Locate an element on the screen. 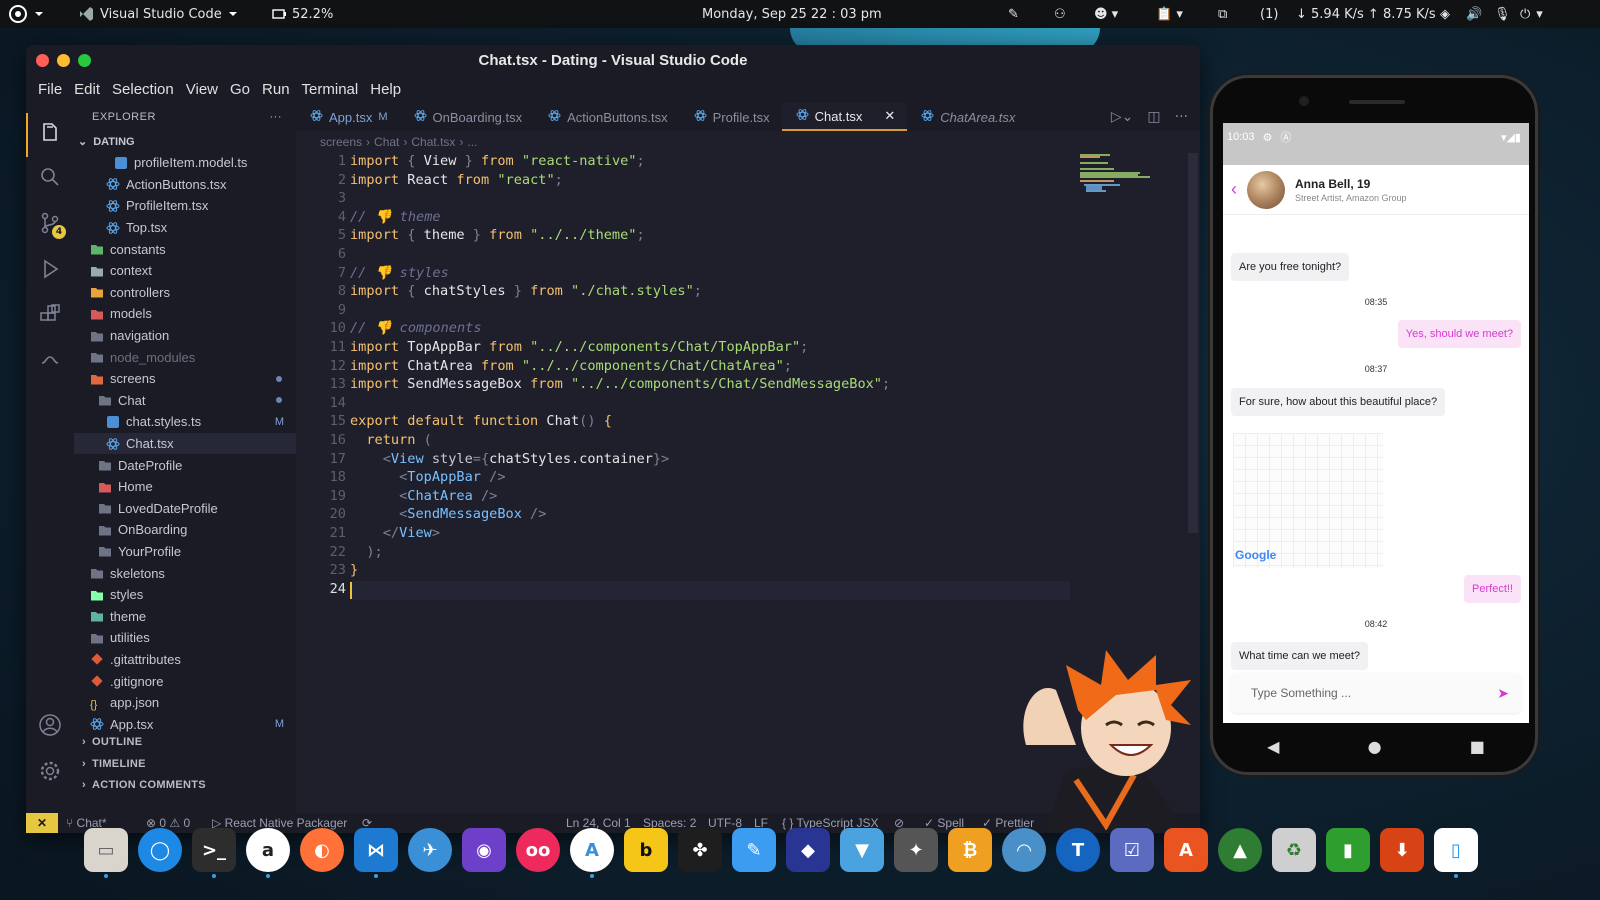 The width and height of the screenshot is (1600, 900). split-editor-icon: ◫ is located at coordinates (1153, 117).